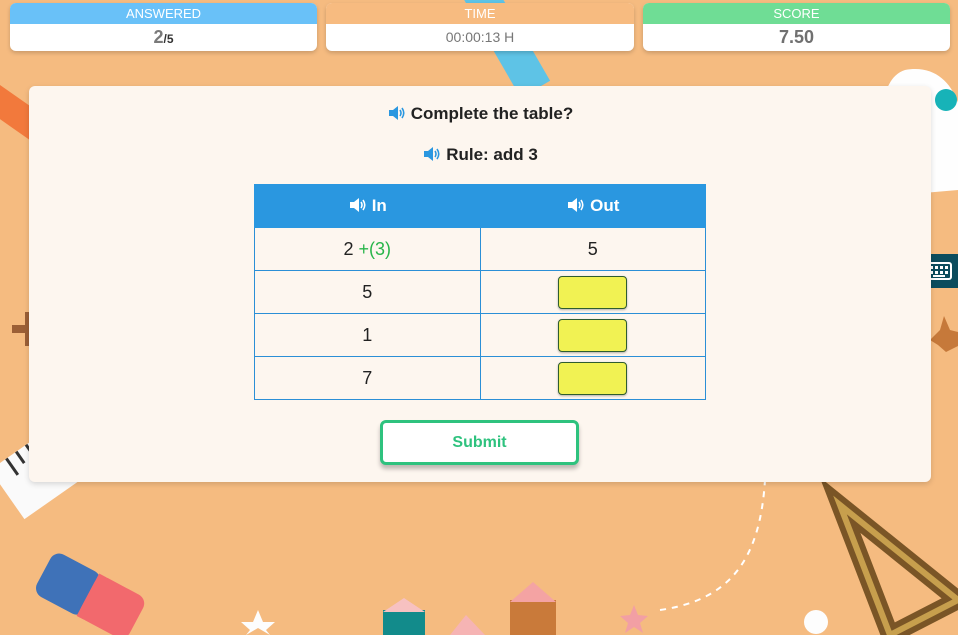 This screenshot has height=635, width=958. I want to click on in-cell: 1, so click(367, 335).